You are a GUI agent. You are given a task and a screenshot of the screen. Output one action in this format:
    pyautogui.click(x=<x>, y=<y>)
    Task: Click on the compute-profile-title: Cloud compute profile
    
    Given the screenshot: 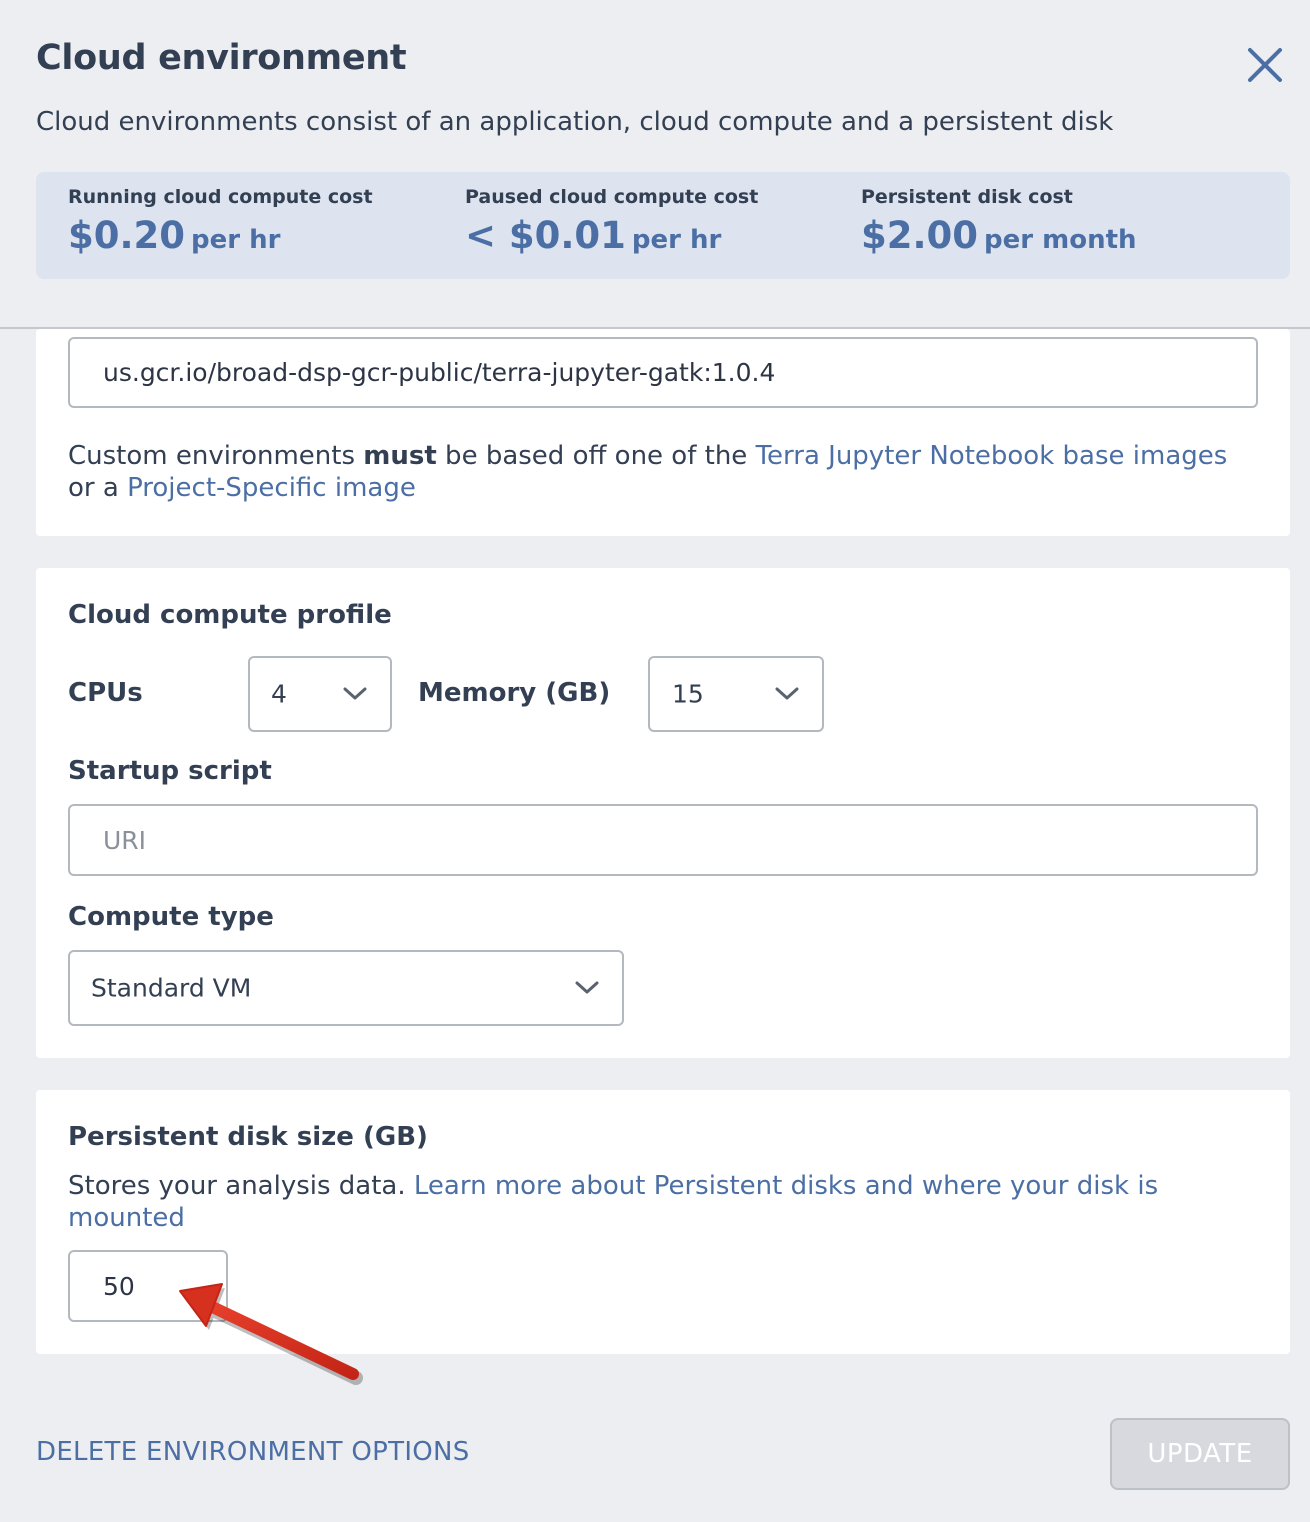 What is the action you would take?
    pyautogui.click(x=230, y=615)
    